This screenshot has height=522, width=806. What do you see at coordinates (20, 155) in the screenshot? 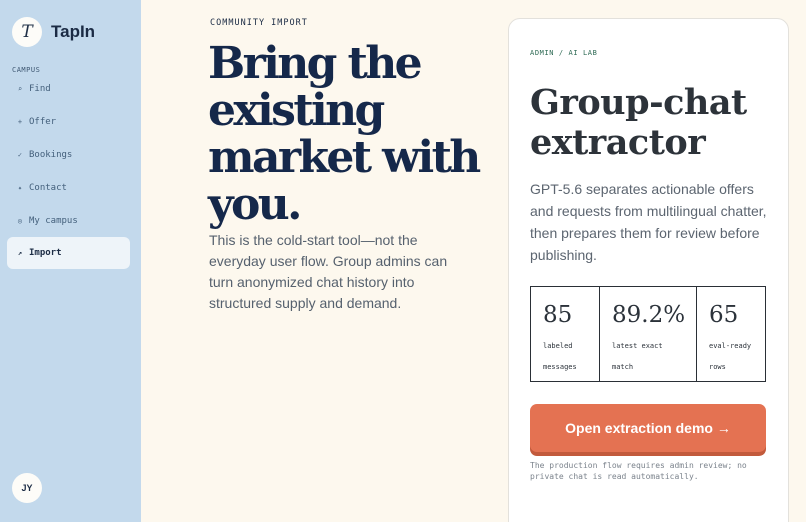
I see `check-icon: ✓` at bounding box center [20, 155].